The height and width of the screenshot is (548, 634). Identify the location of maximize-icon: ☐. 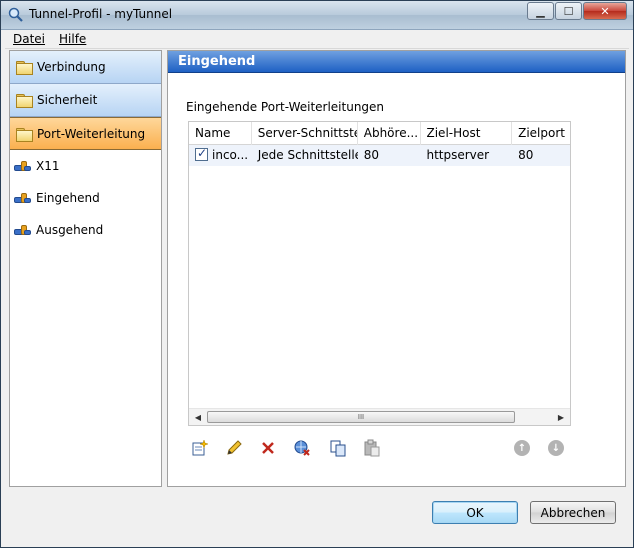
(568, 11).